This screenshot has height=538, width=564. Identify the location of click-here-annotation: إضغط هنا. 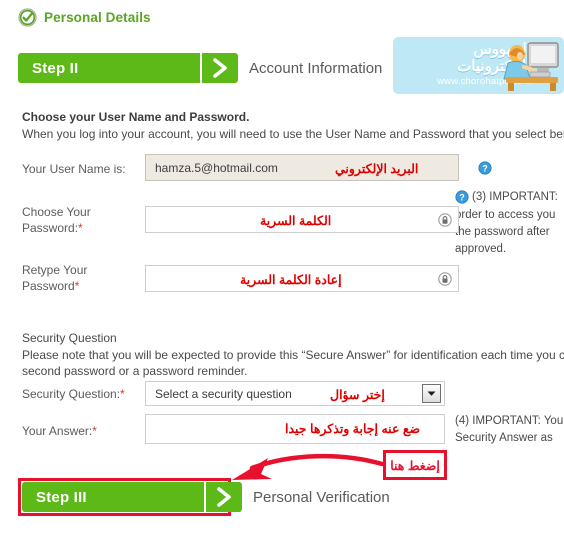
(415, 465).